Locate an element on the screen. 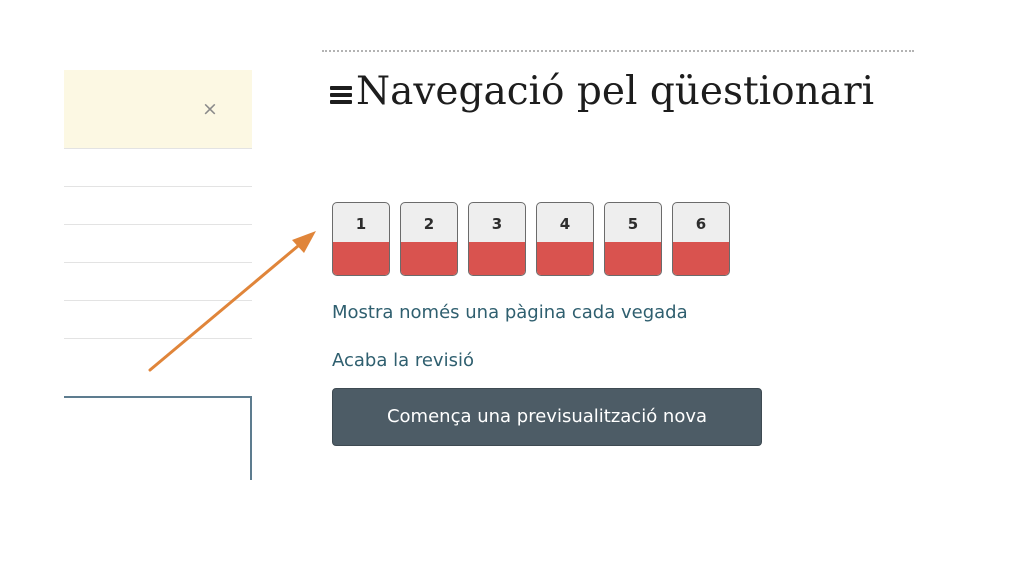  content-box is located at coordinates (158, 438).